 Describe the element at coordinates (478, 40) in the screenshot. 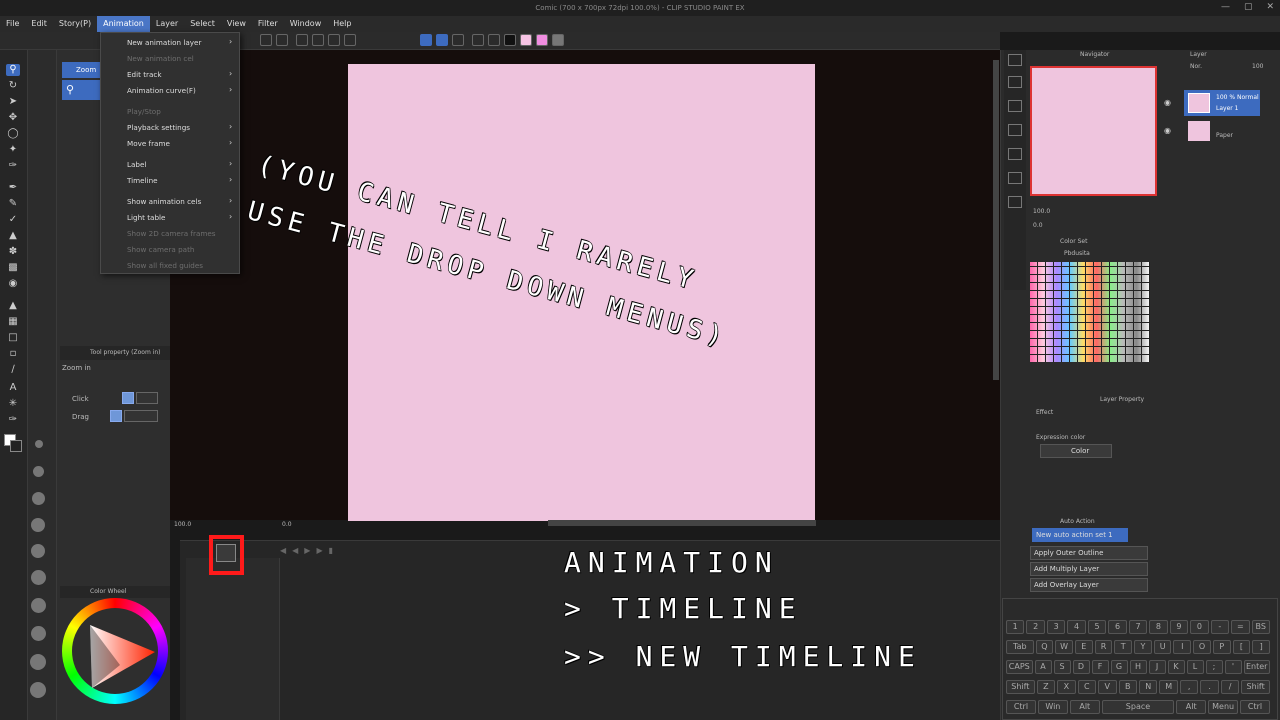

I see `perspective-icon` at that location.